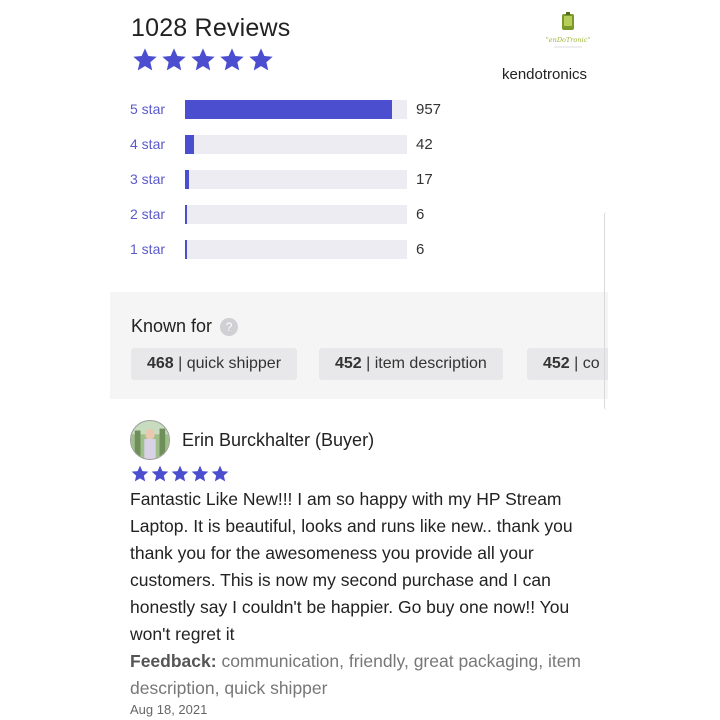 The width and height of the screenshot is (720, 720). Describe the element at coordinates (148, 179) in the screenshot. I see `rating-row-label: 3 star` at that location.